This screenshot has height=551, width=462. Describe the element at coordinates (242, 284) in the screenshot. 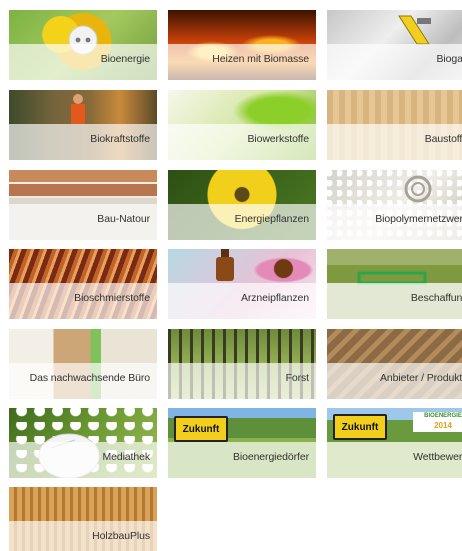

I see `tile-arzneipflanzen: Arzneipflanzen` at that location.